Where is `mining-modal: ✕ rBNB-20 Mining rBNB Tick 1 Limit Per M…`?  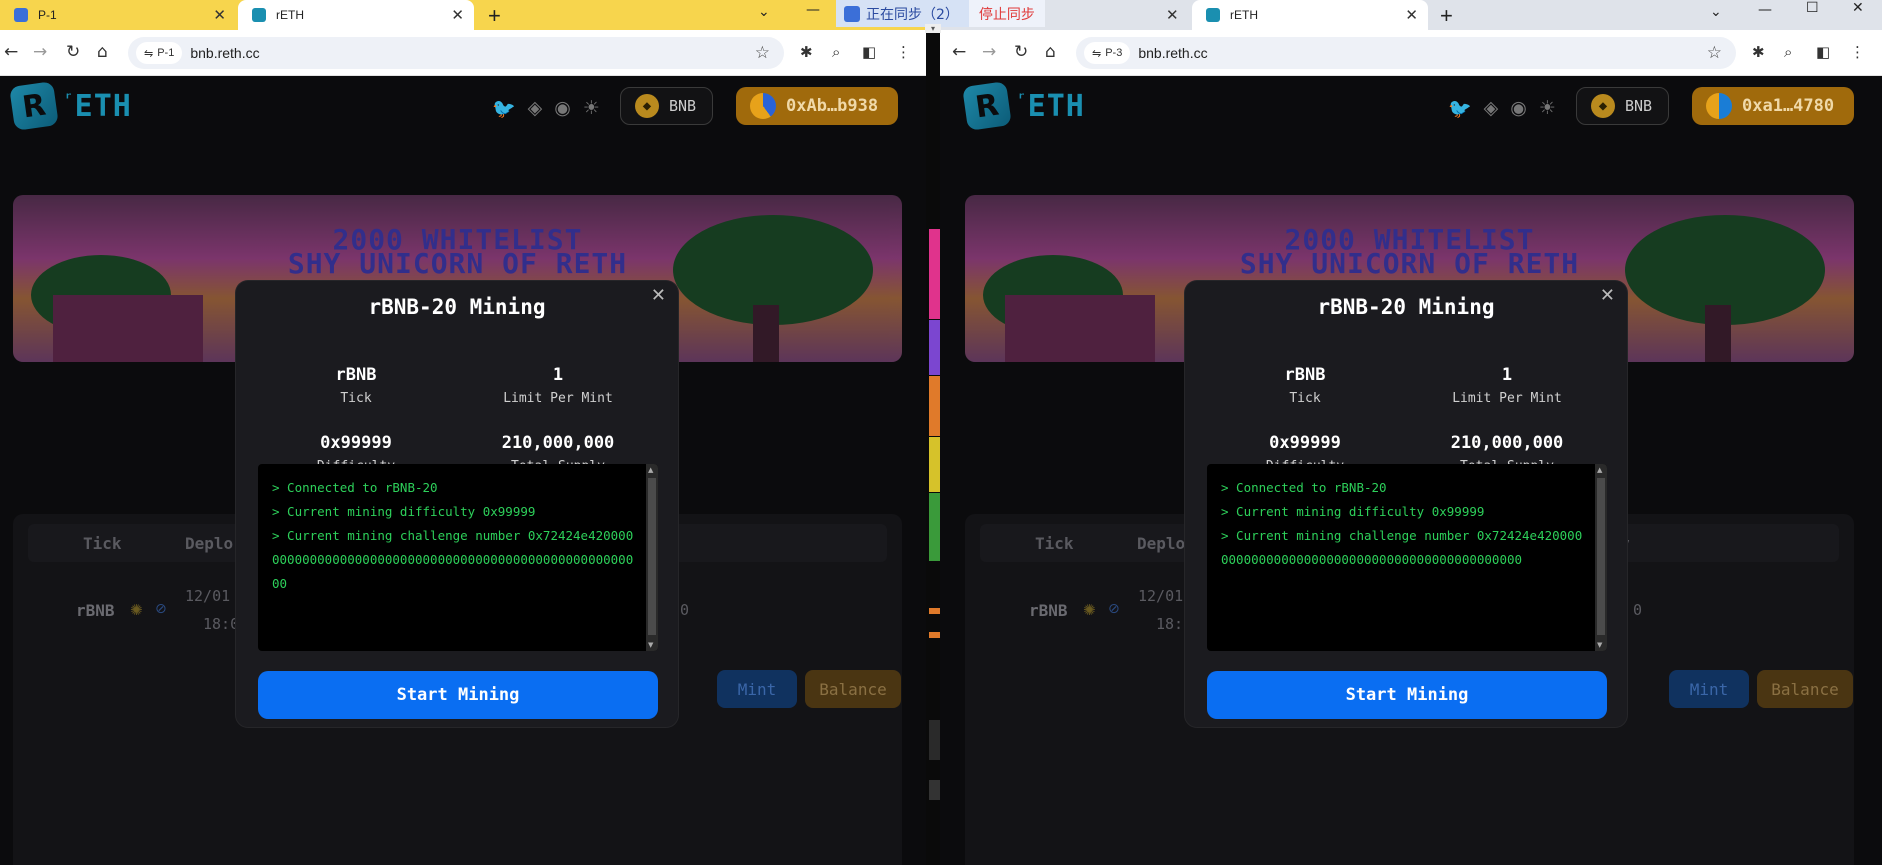
mining-modal: ✕ rBNB-20 Mining rBNB Tick 1 Limit Per M… is located at coordinates (457, 504).